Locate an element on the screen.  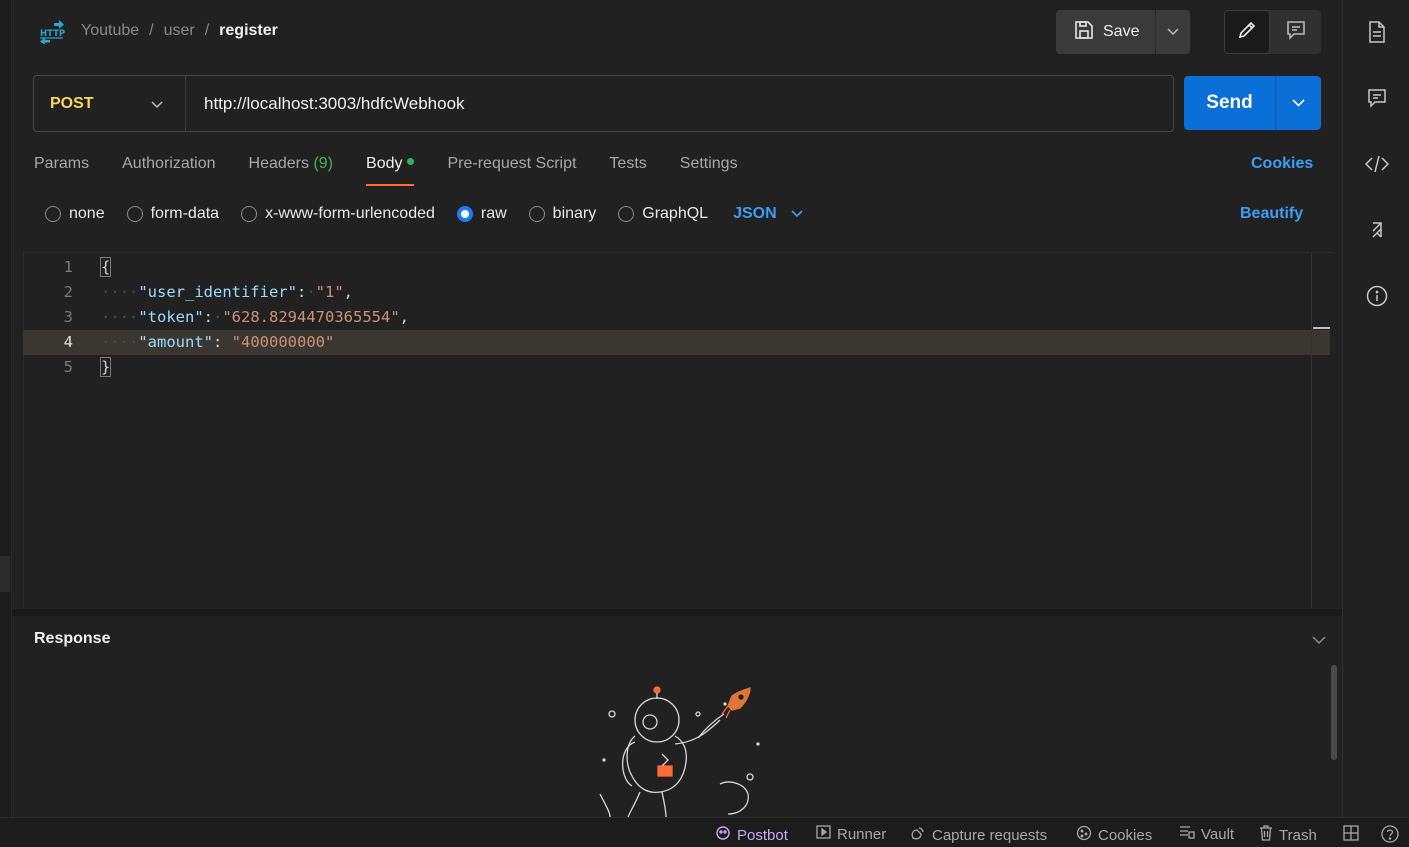
json-key: "user_identifier" is located at coordinates (217, 292).